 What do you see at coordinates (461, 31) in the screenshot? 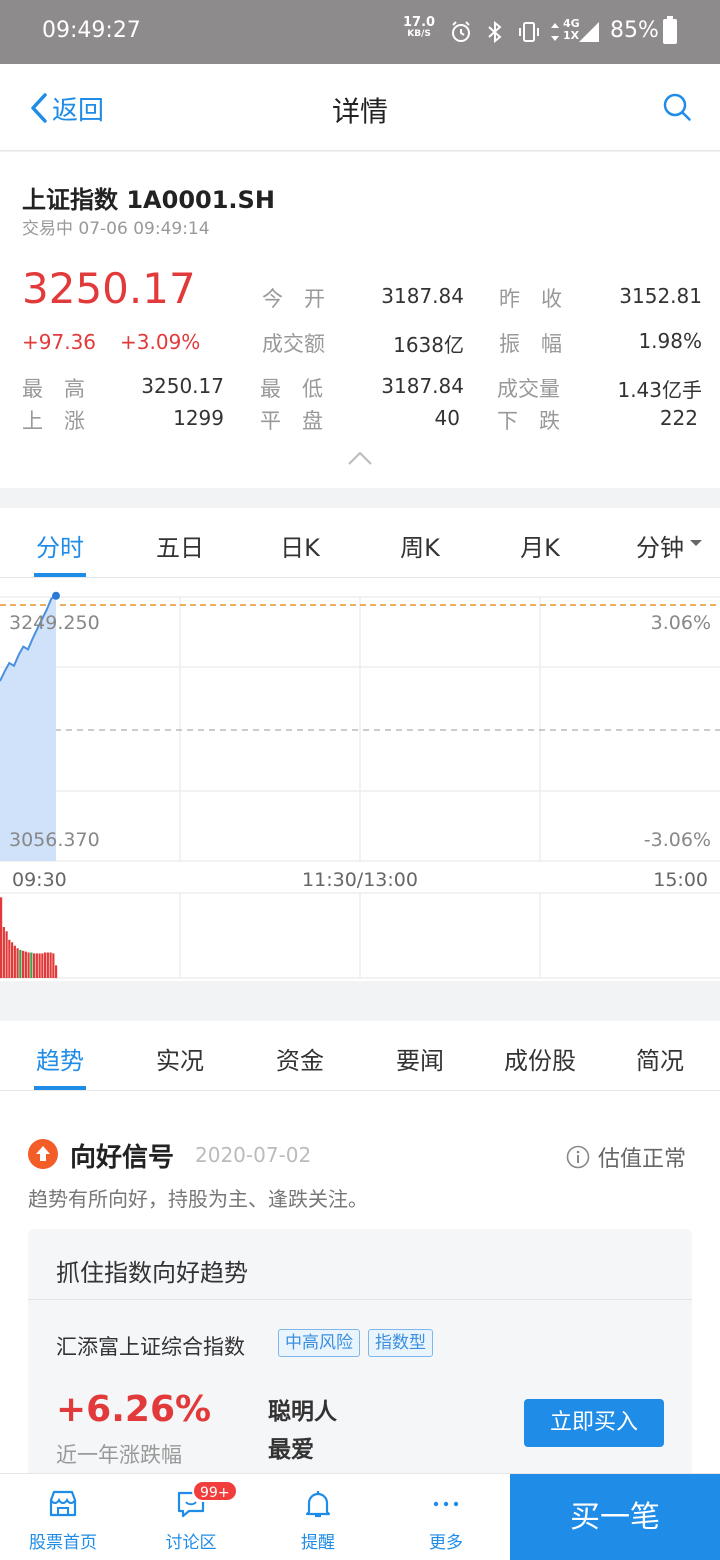
I see `alarm-icon` at bounding box center [461, 31].